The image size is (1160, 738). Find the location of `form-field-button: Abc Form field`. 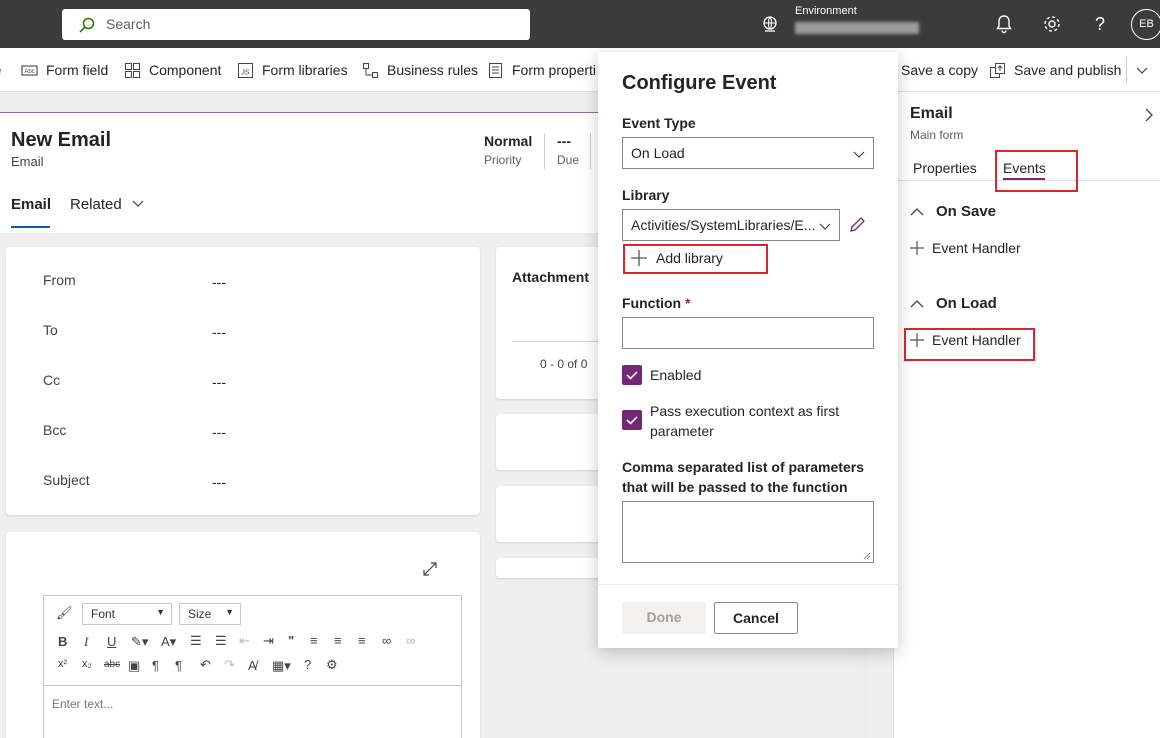

form-field-button: Abc Form field is located at coordinates (64, 70).